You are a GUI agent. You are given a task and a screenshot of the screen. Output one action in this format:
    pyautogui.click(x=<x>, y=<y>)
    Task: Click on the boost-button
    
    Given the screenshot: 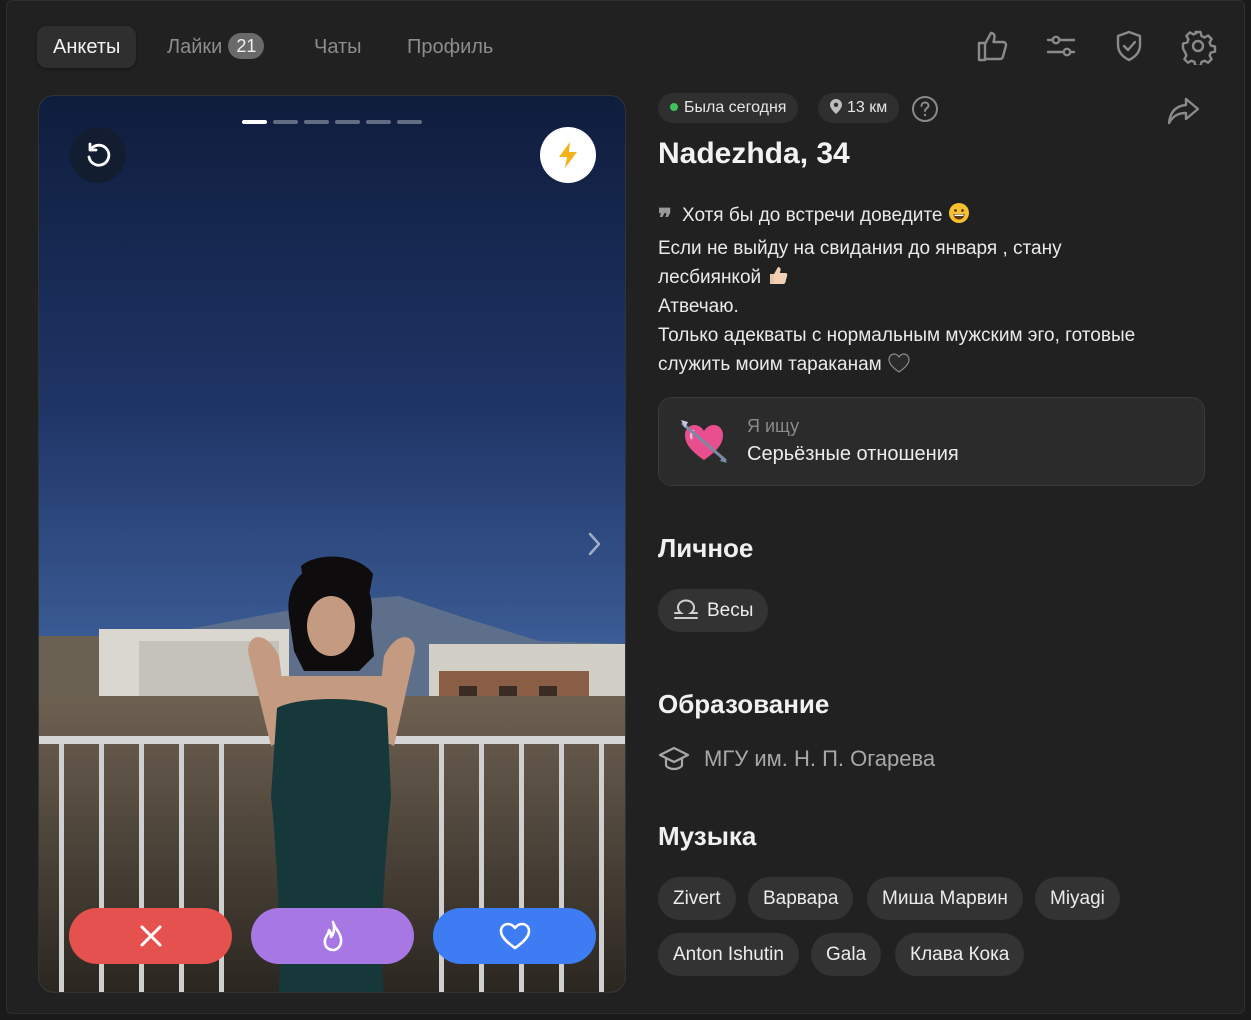 What is the action you would take?
    pyautogui.click(x=568, y=155)
    